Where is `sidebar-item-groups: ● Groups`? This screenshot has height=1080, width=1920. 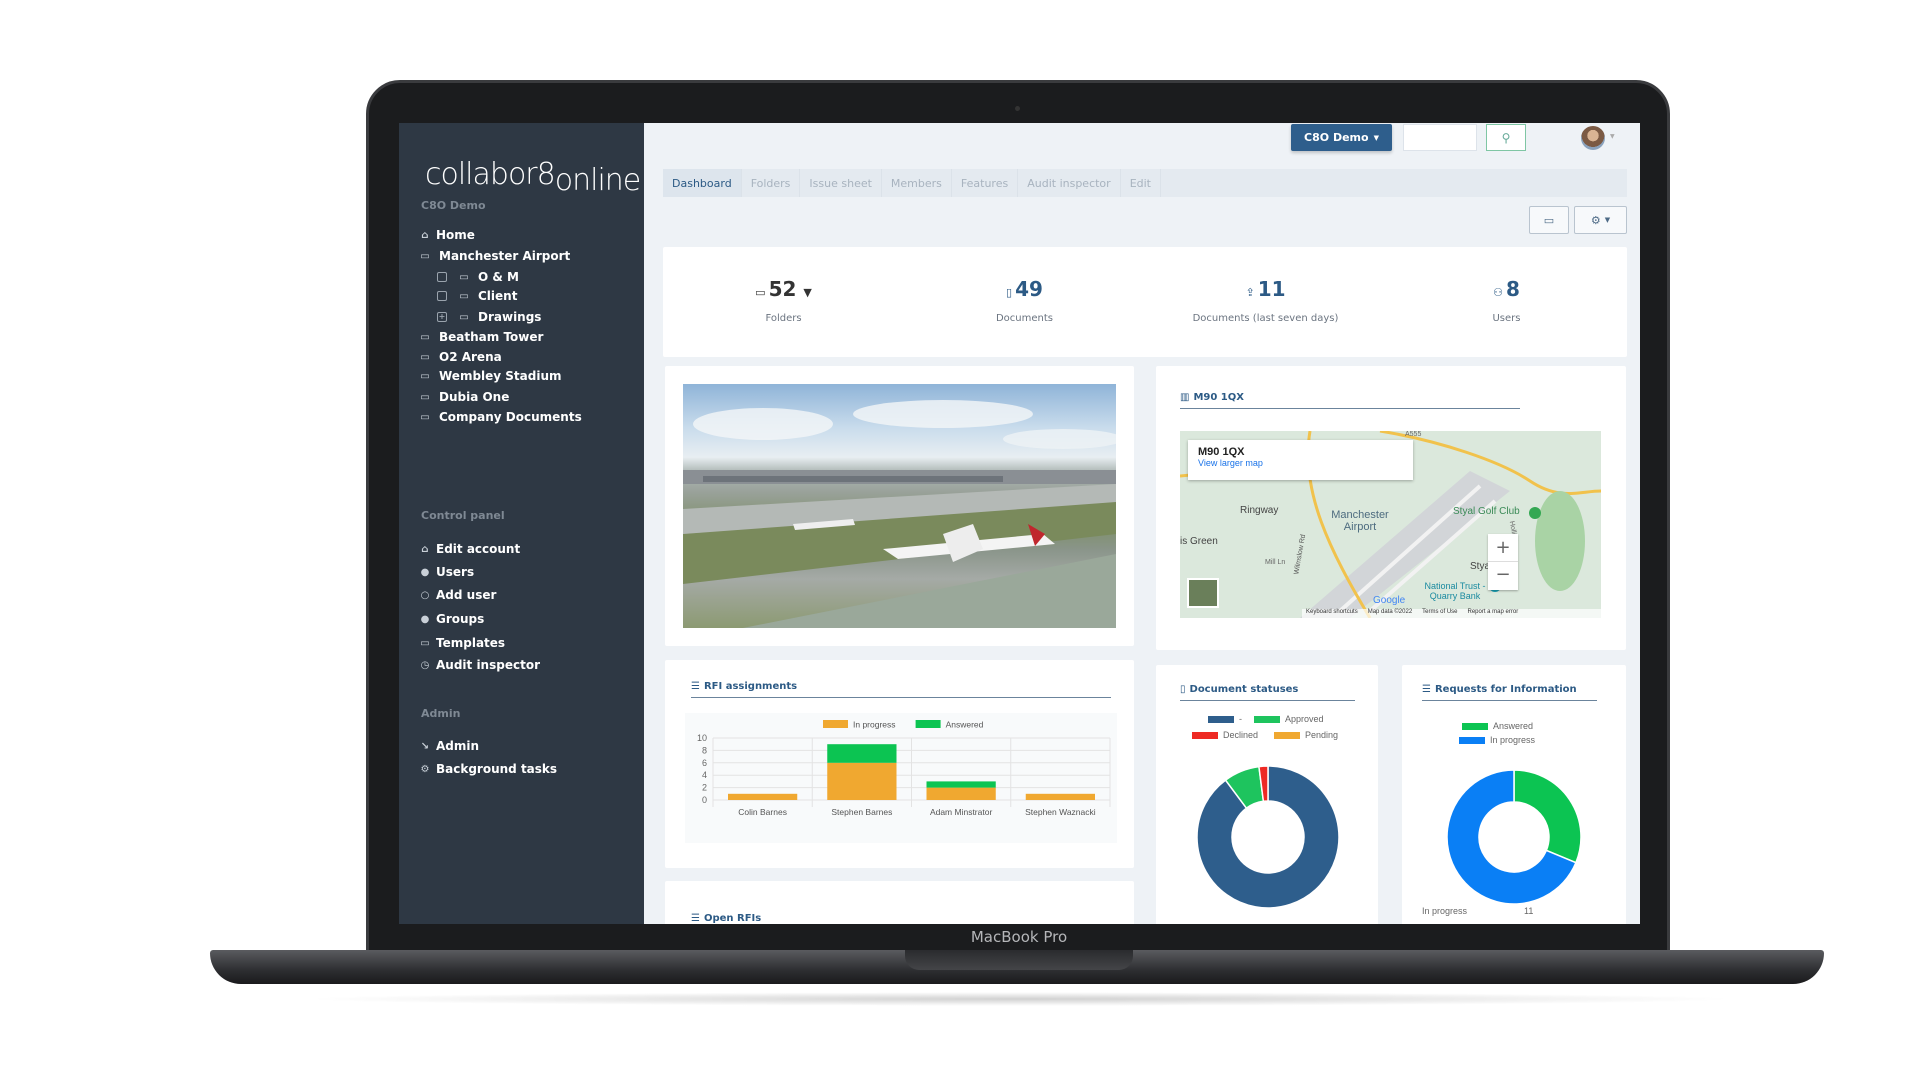 sidebar-item-groups: ● Groups is located at coordinates (452, 619).